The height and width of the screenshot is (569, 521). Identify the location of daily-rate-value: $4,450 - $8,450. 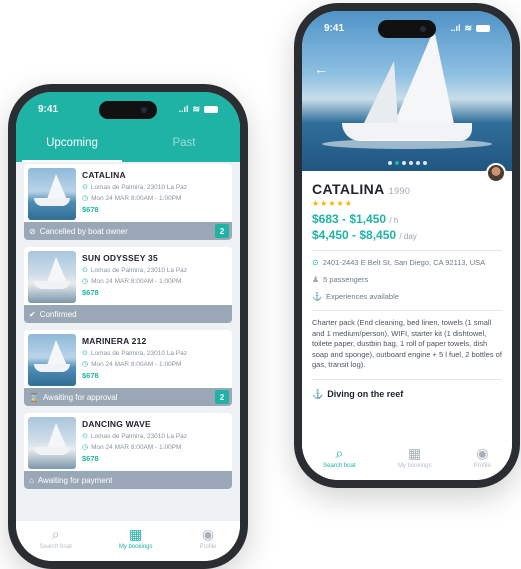
(354, 235).